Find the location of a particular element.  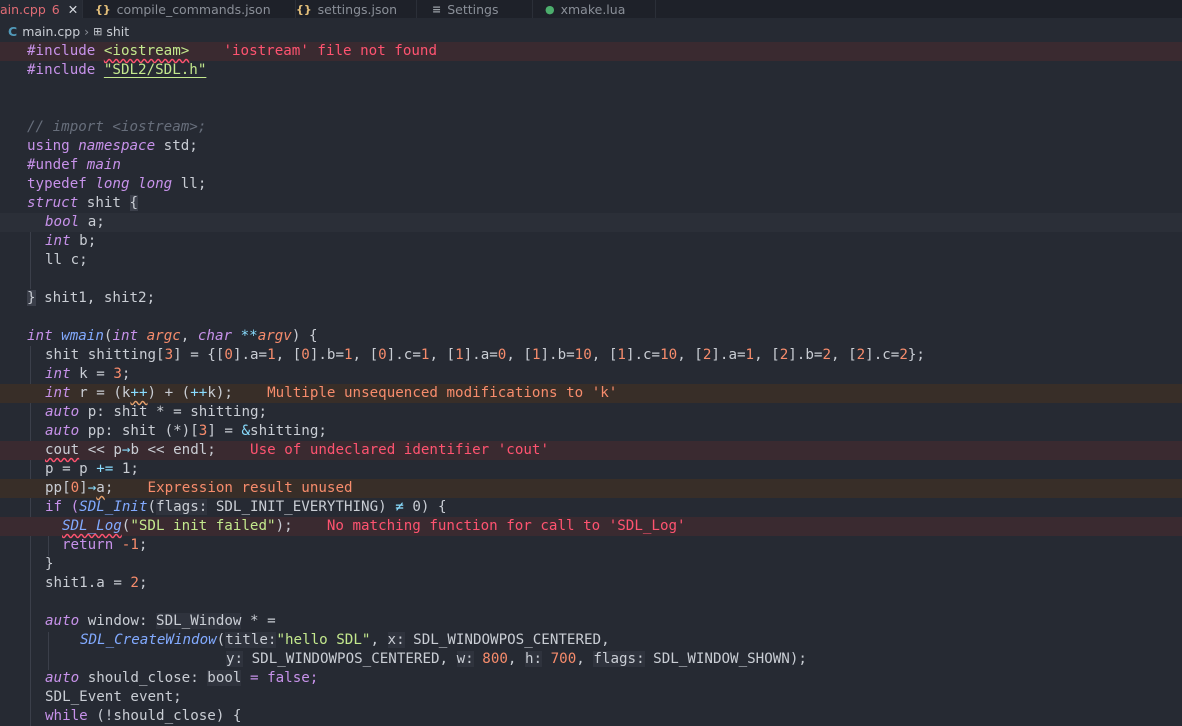

code-token: k = is located at coordinates (92, 374).